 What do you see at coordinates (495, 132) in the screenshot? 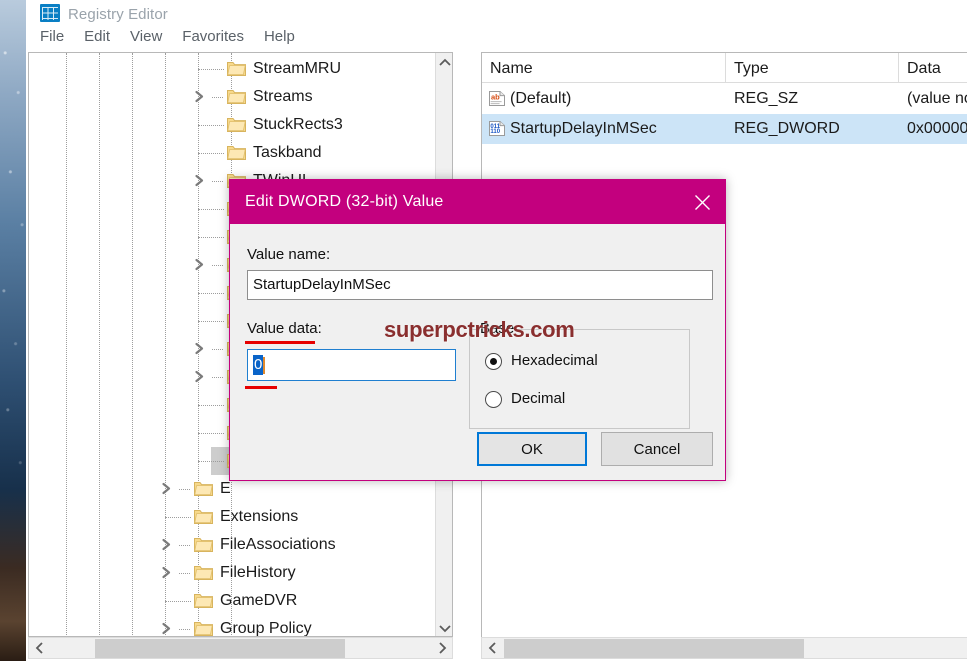
I see `svg-text: 110` at bounding box center [495, 132].